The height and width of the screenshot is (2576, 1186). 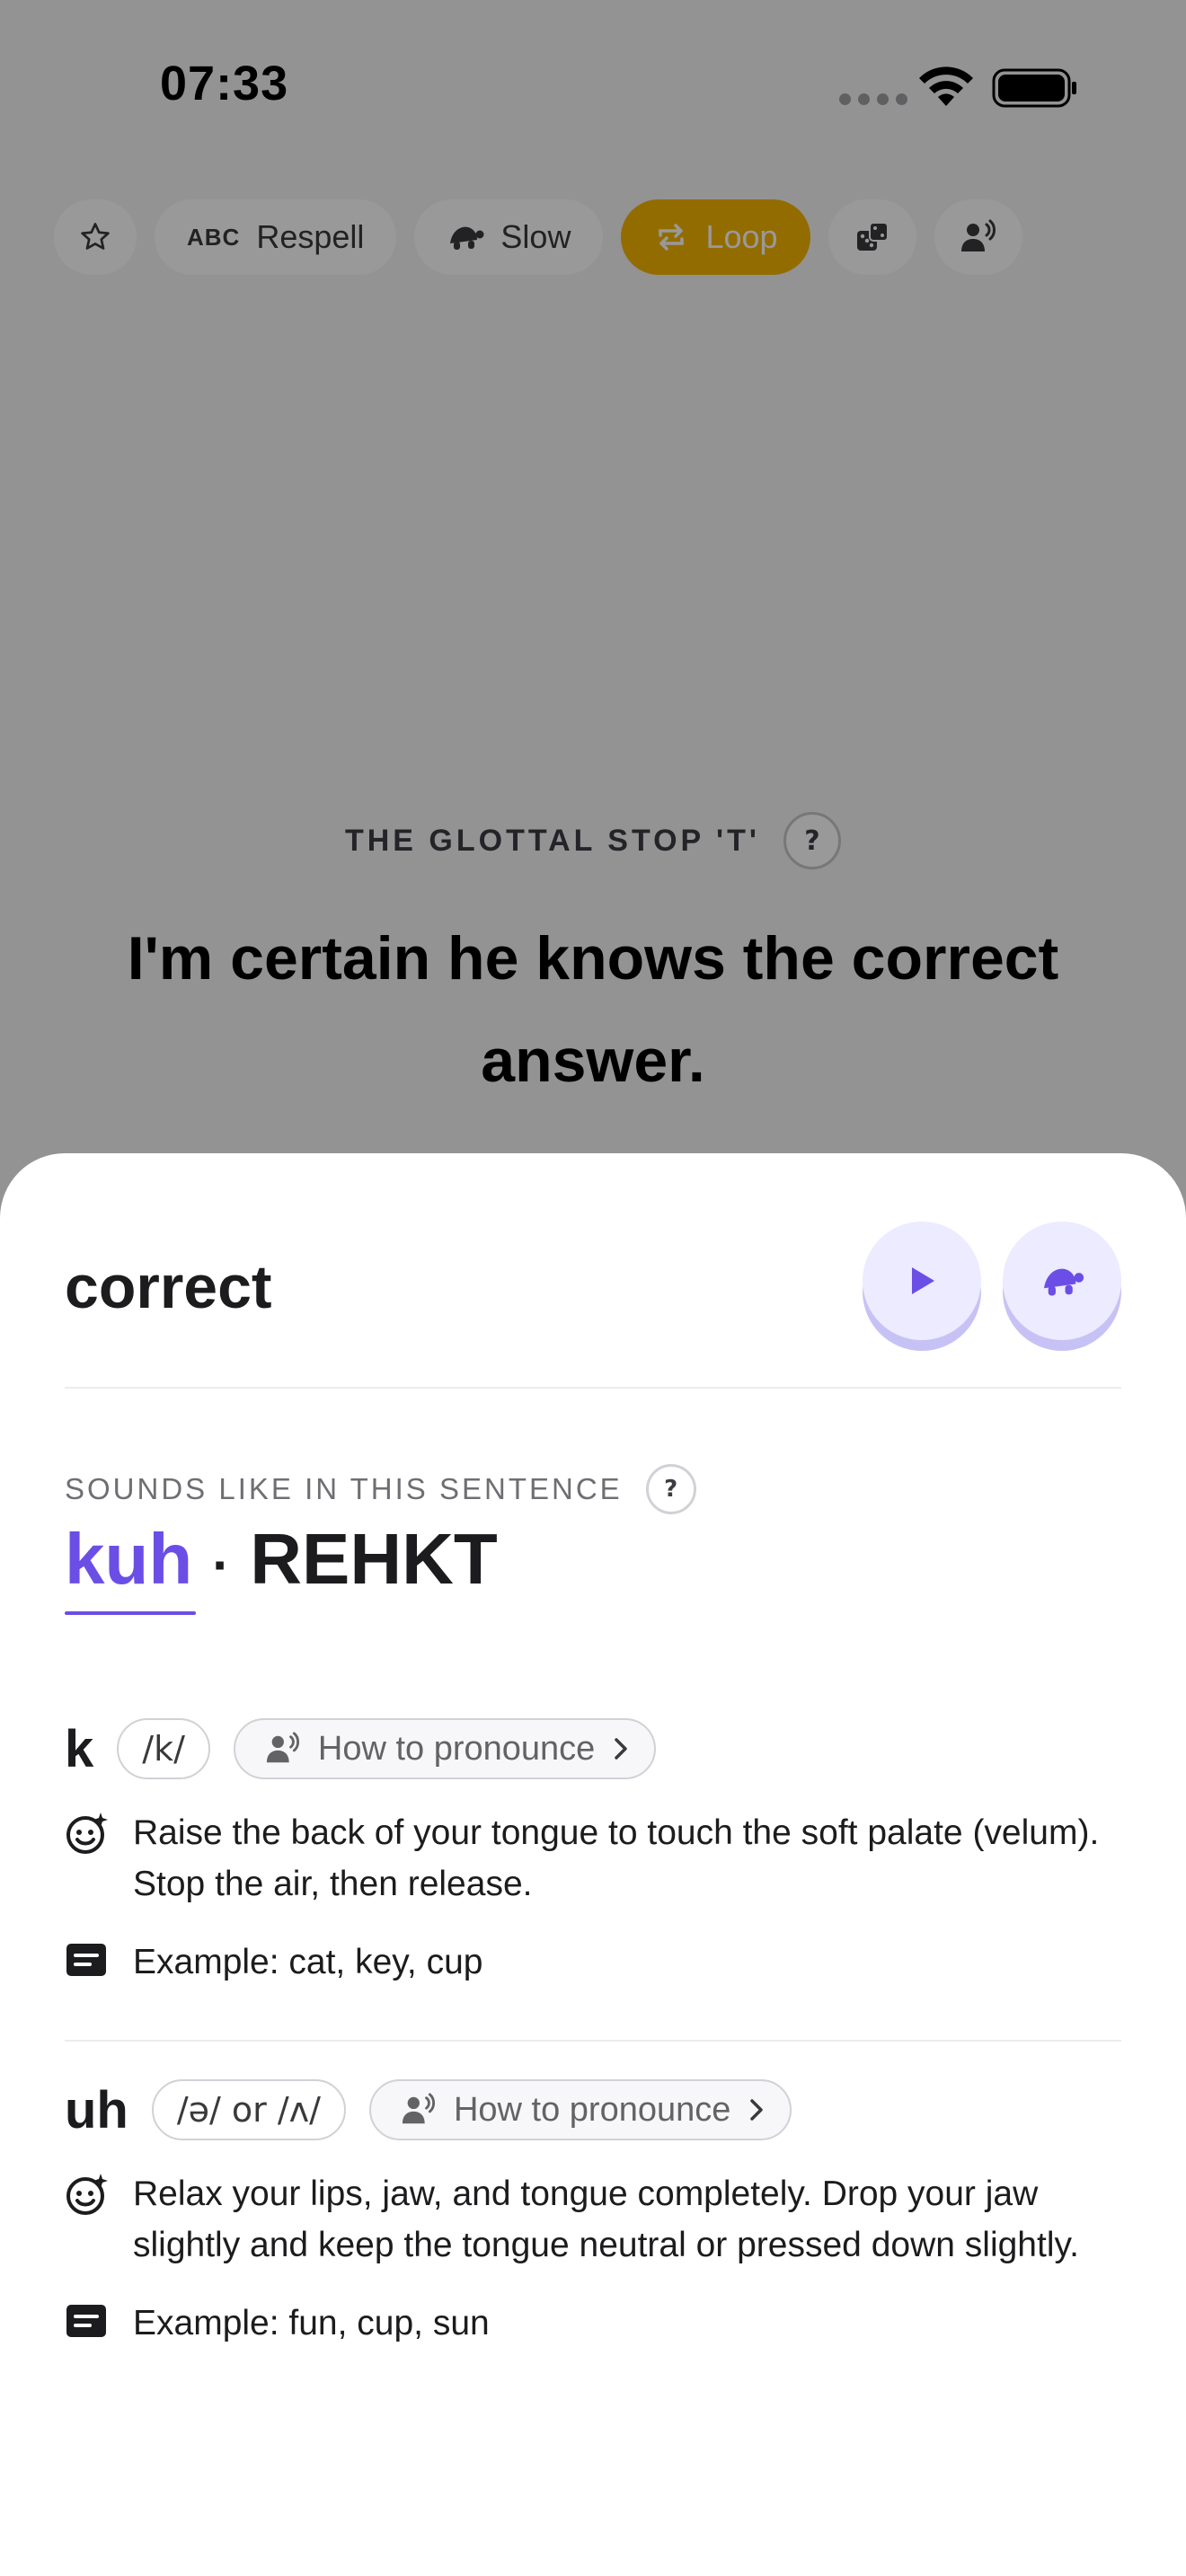 I want to click on turtle-icon, so click(x=1064, y=1282).